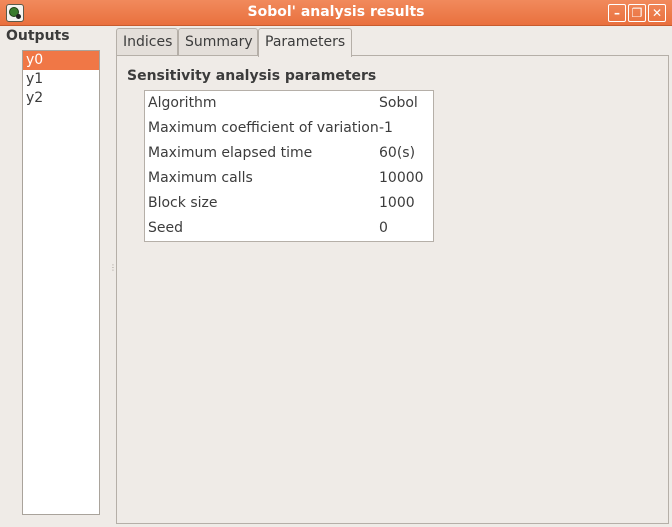  I want to click on table-row: Maximum calls 10000, so click(289, 178).